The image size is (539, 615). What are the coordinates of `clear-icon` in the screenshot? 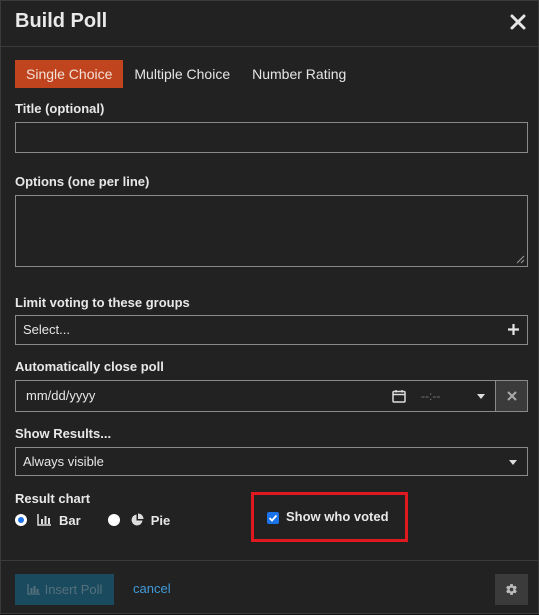 It's located at (512, 396).